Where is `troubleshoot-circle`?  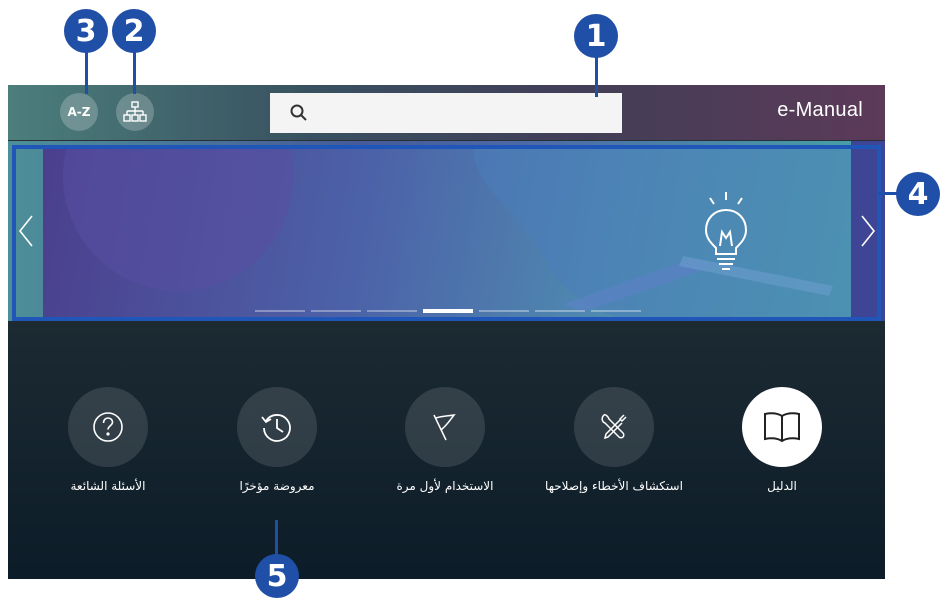 troubleshoot-circle is located at coordinates (614, 427).